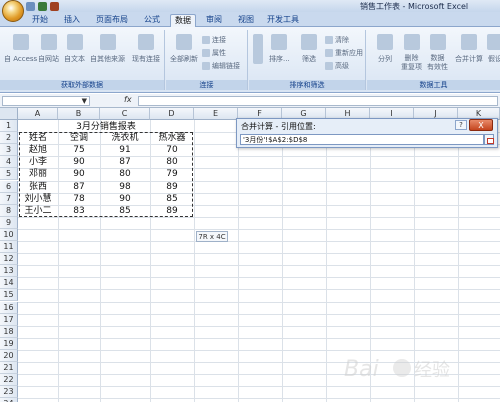 This screenshot has height=402, width=500. I want to click on data-cell: 小李, so click(38, 162).